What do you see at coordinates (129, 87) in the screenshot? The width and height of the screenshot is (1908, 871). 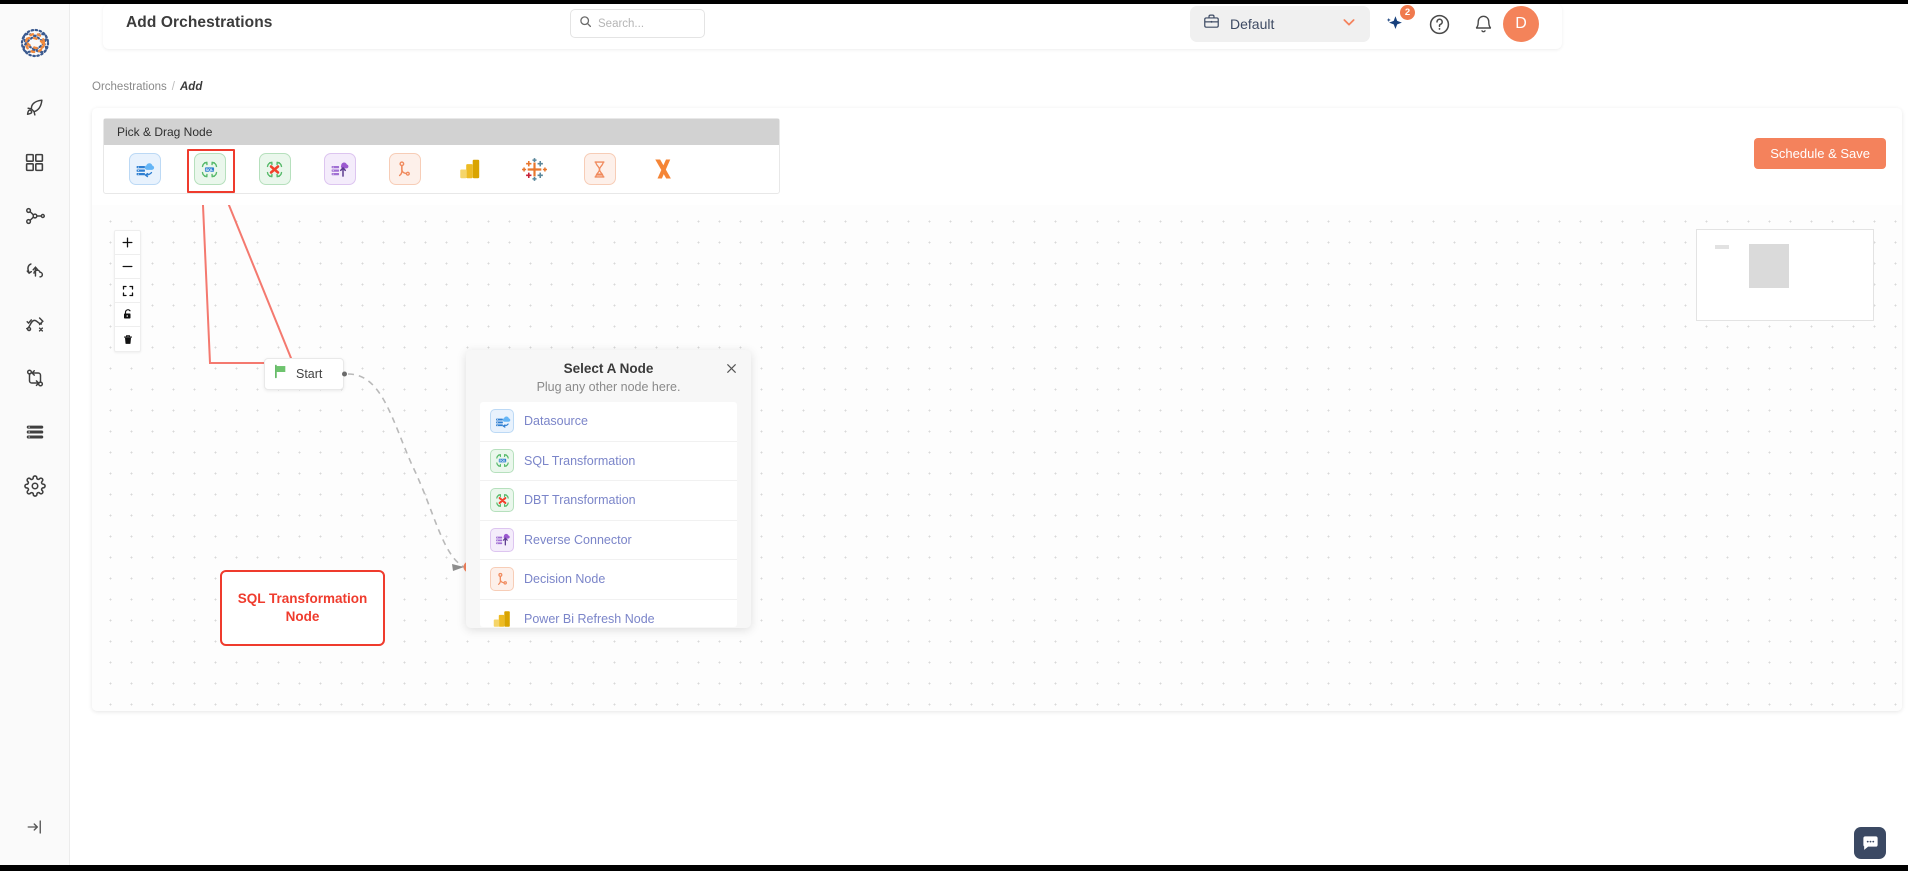 I see `breadcrumb-root: Orchestrations` at bounding box center [129, 87].